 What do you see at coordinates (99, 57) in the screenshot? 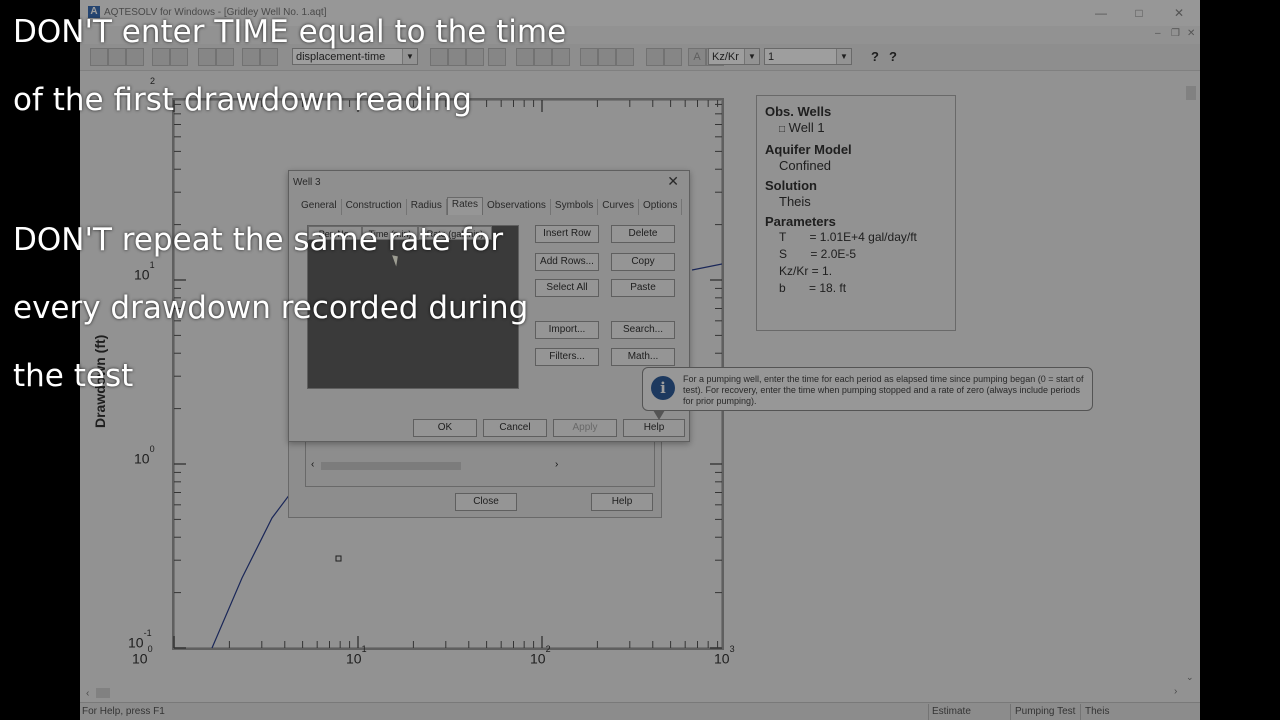
I see `new-file-icon` at bounding box center [99, 57].